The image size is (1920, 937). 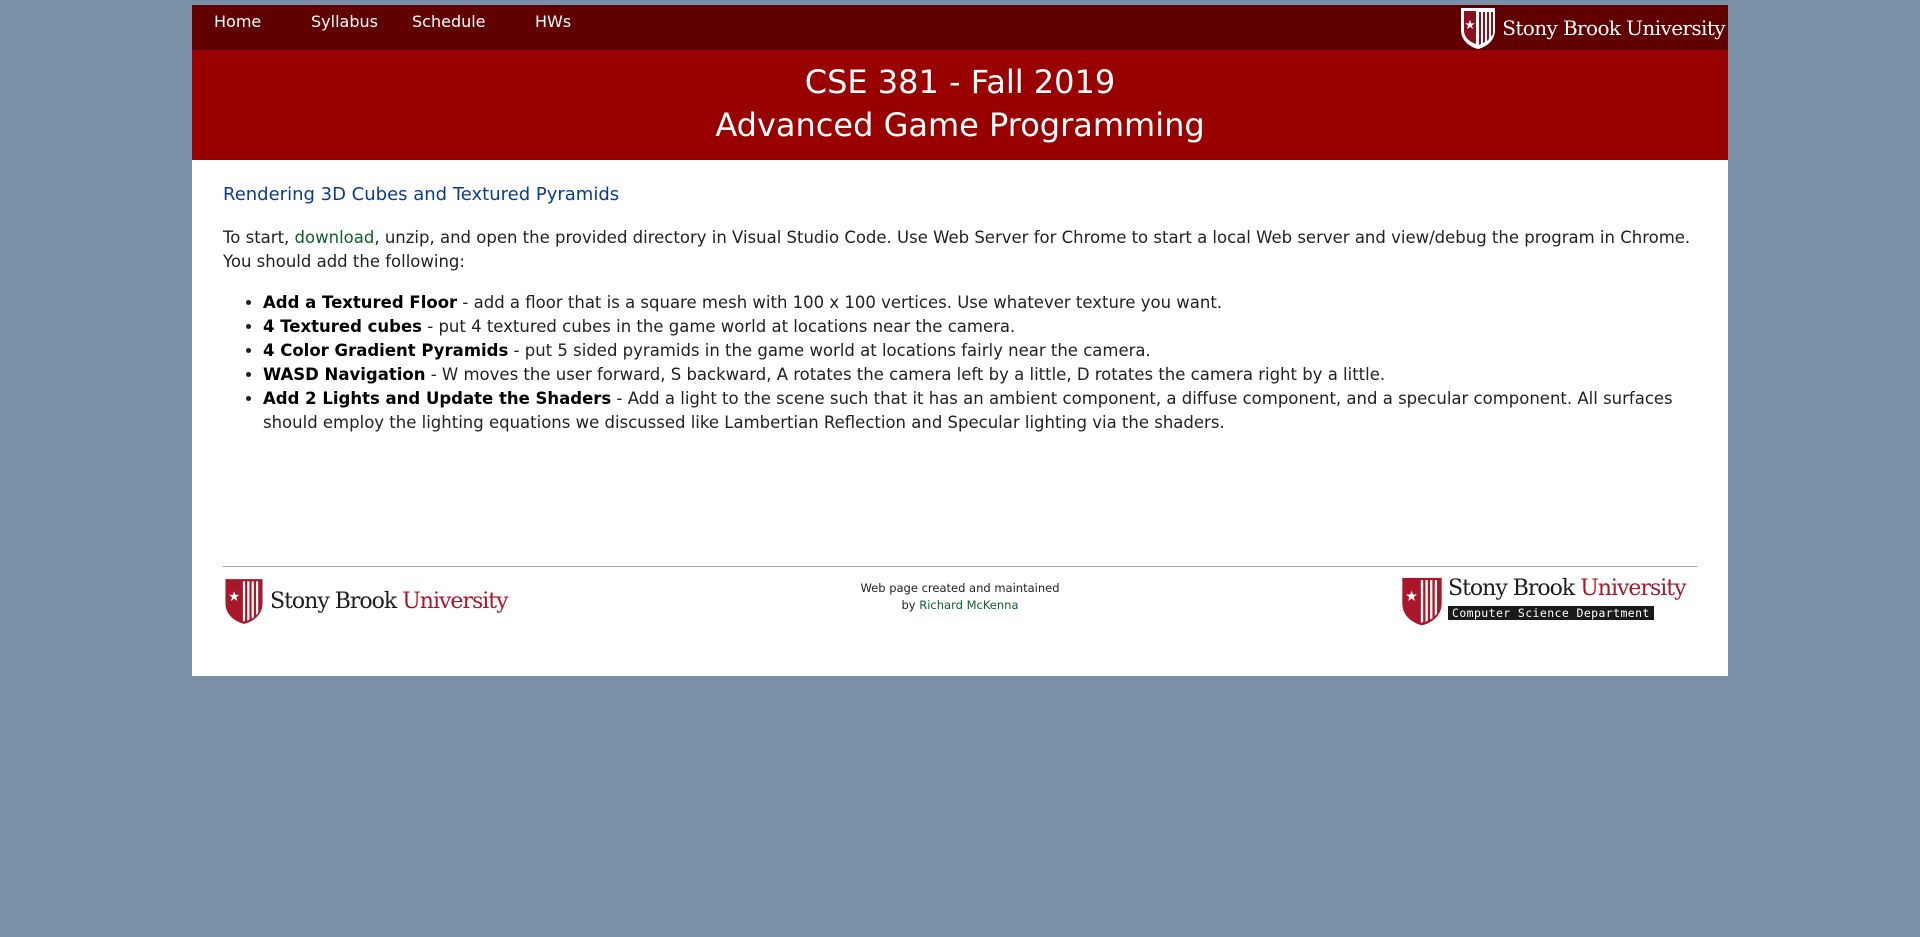 I want to click on credit-line: Web page created and maintained, so click(x=960, y=588).